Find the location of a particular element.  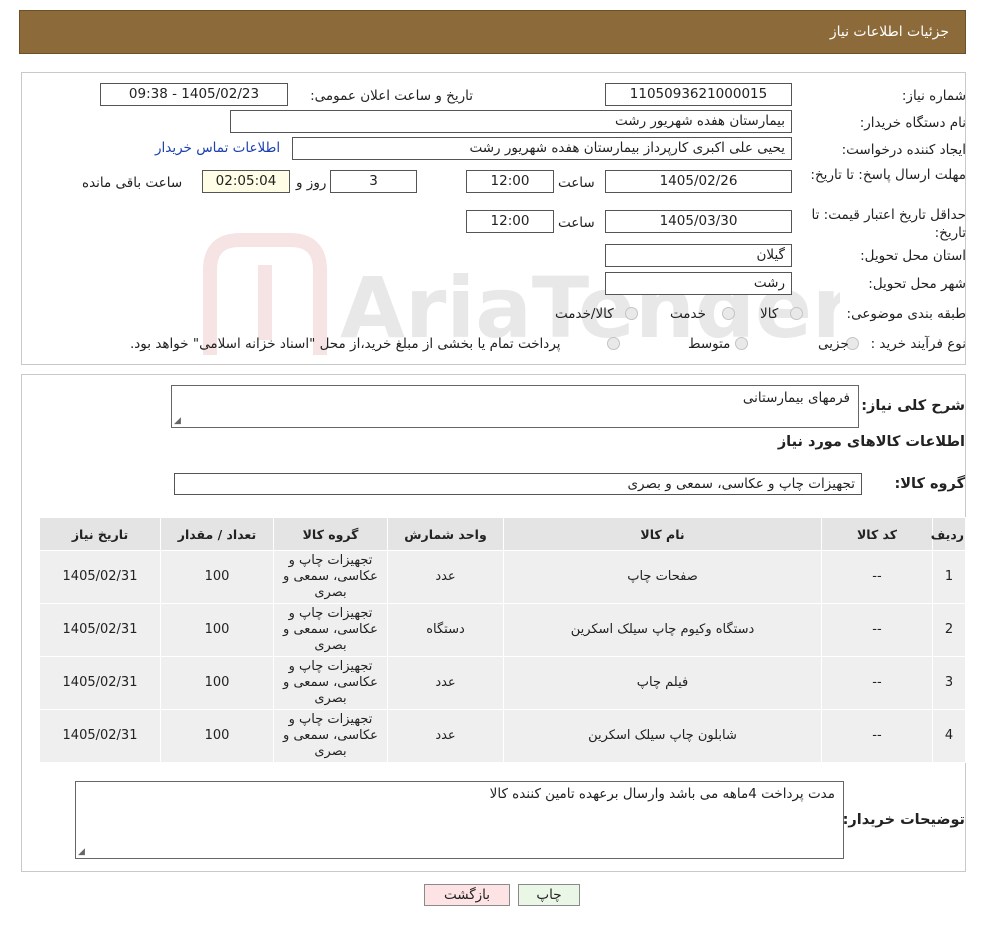

buyer-notes-label: توضیحات خریدار: is located at coordinates (903, 820).